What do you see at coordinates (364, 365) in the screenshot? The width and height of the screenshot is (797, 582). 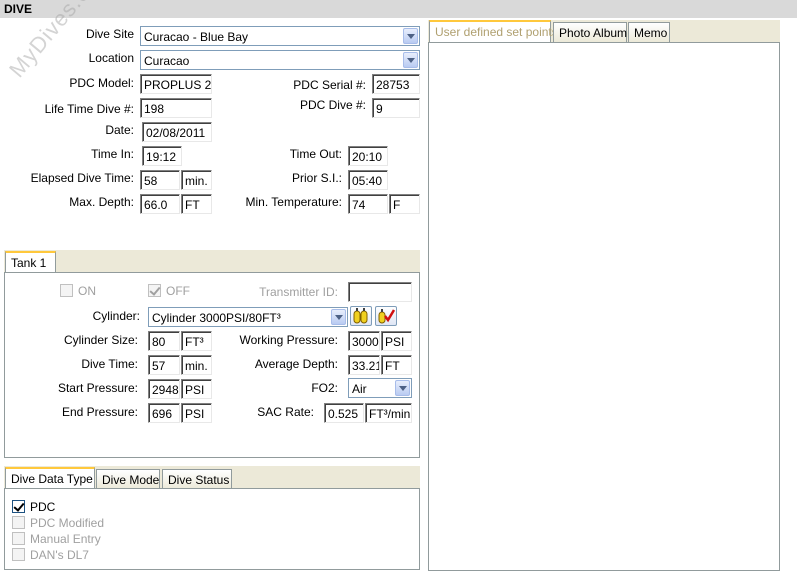 I see `average-depth-field: 33.21` at bounding box center [364, 365].